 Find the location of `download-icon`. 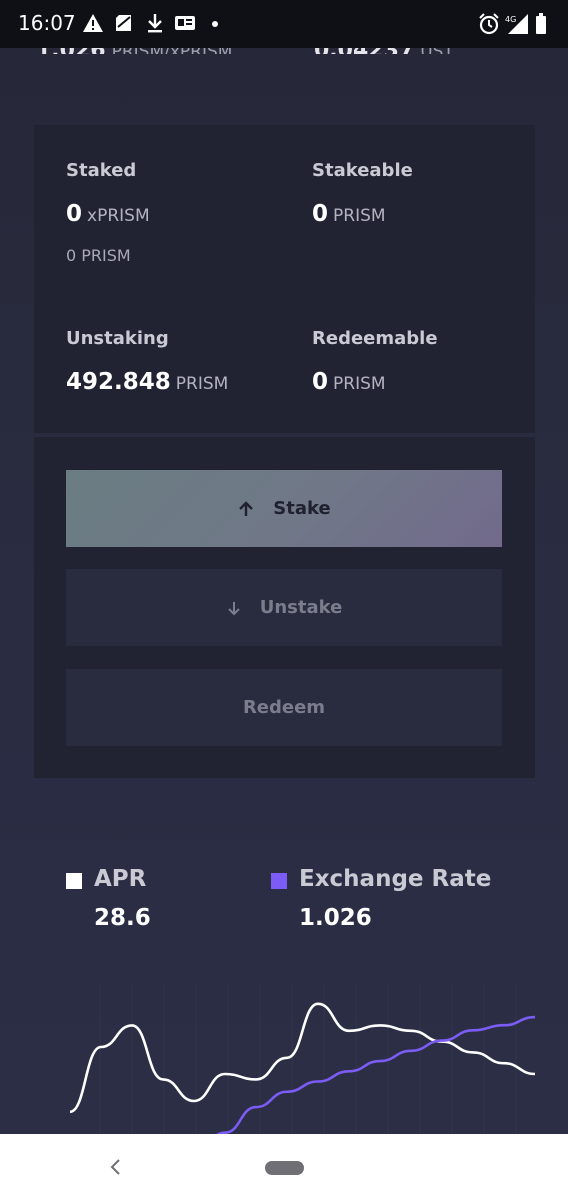

download-icon is located at coordinates (155, 25).